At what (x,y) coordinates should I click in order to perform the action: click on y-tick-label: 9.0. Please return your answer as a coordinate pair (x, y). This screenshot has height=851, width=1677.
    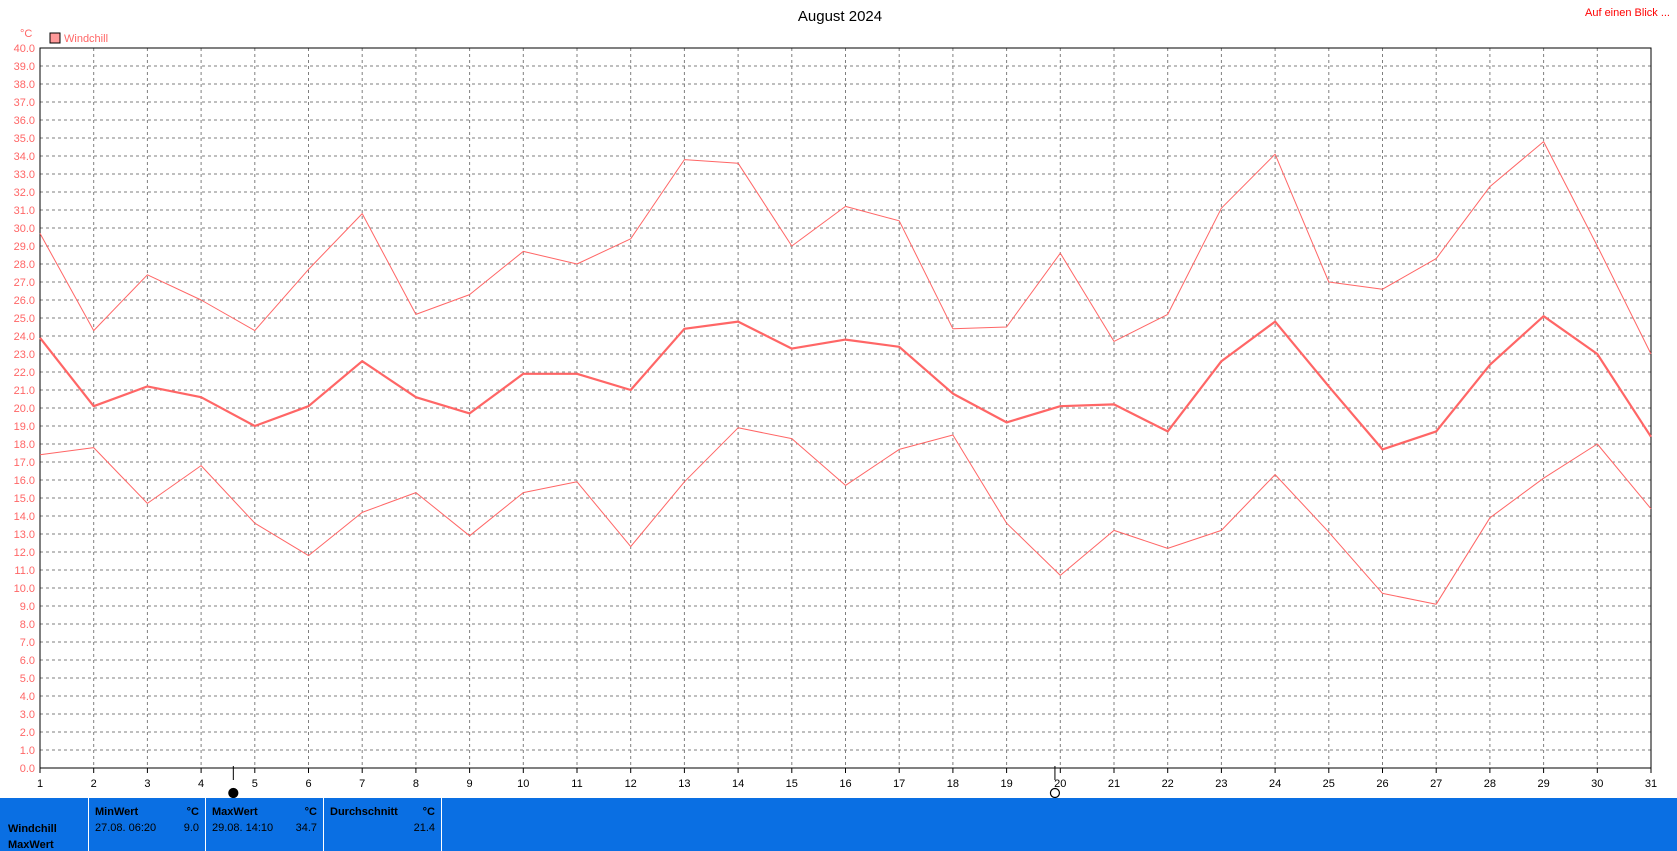
    Looking at the image, I should click on (27, 607).